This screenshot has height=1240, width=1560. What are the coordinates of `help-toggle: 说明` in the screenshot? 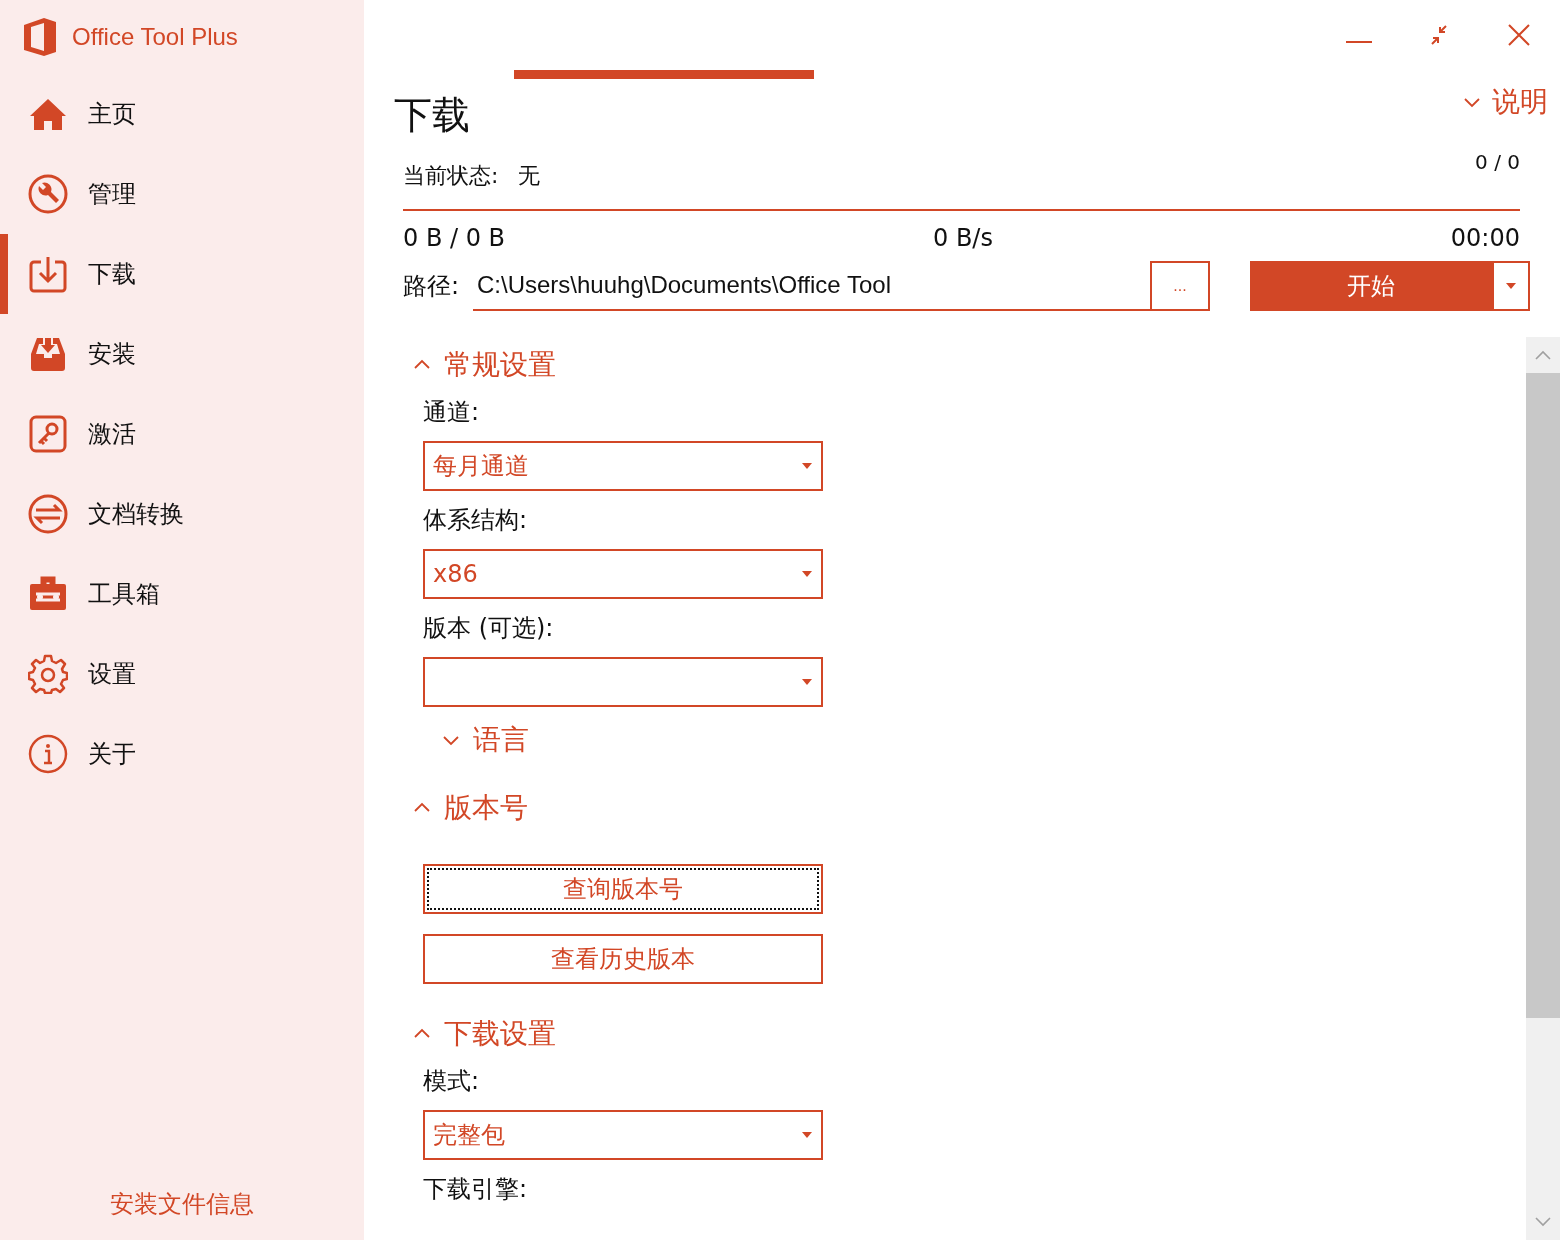 It's located at (1505, 102).